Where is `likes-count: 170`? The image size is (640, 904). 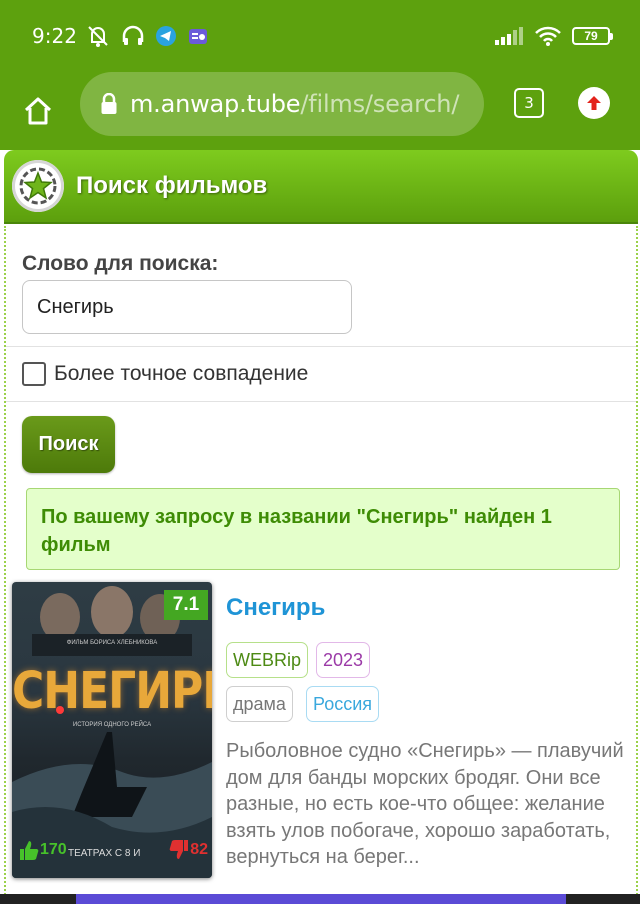 likes-count: 170 is located at coordinates (53, 849).